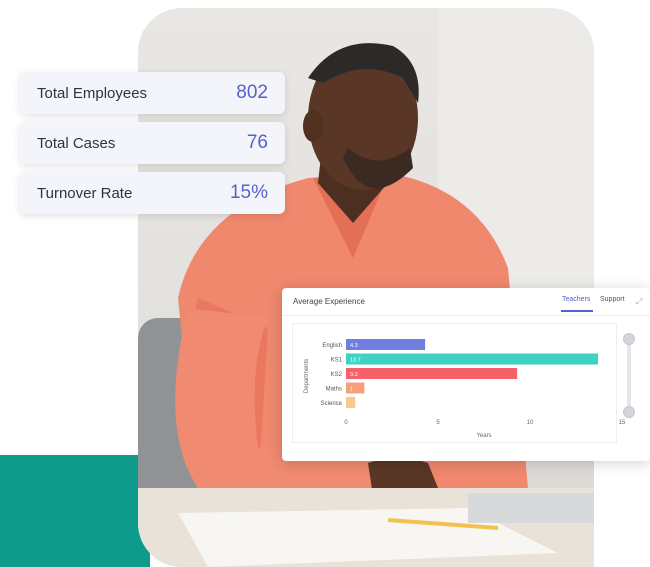  I want to click on x-axis-label: Years, so click(483, 436).